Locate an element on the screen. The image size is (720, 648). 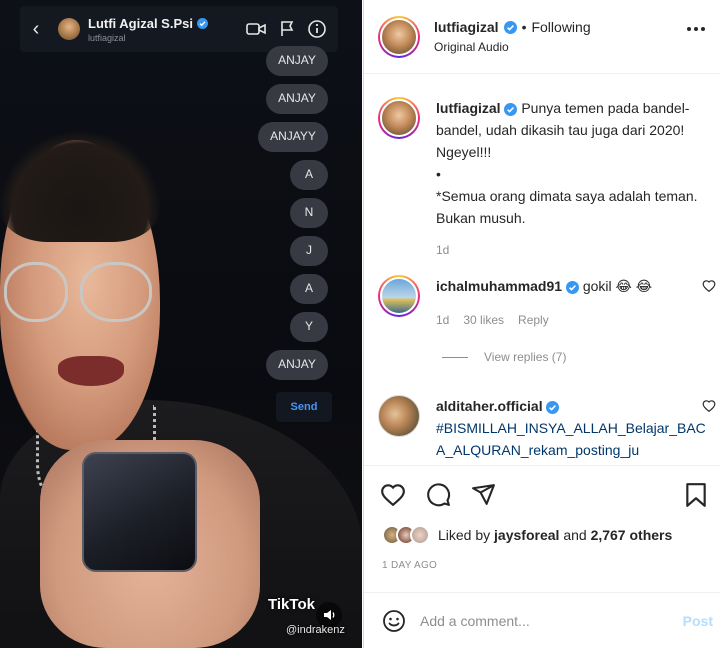
following-button: Following is located at coordinates (560, 27).